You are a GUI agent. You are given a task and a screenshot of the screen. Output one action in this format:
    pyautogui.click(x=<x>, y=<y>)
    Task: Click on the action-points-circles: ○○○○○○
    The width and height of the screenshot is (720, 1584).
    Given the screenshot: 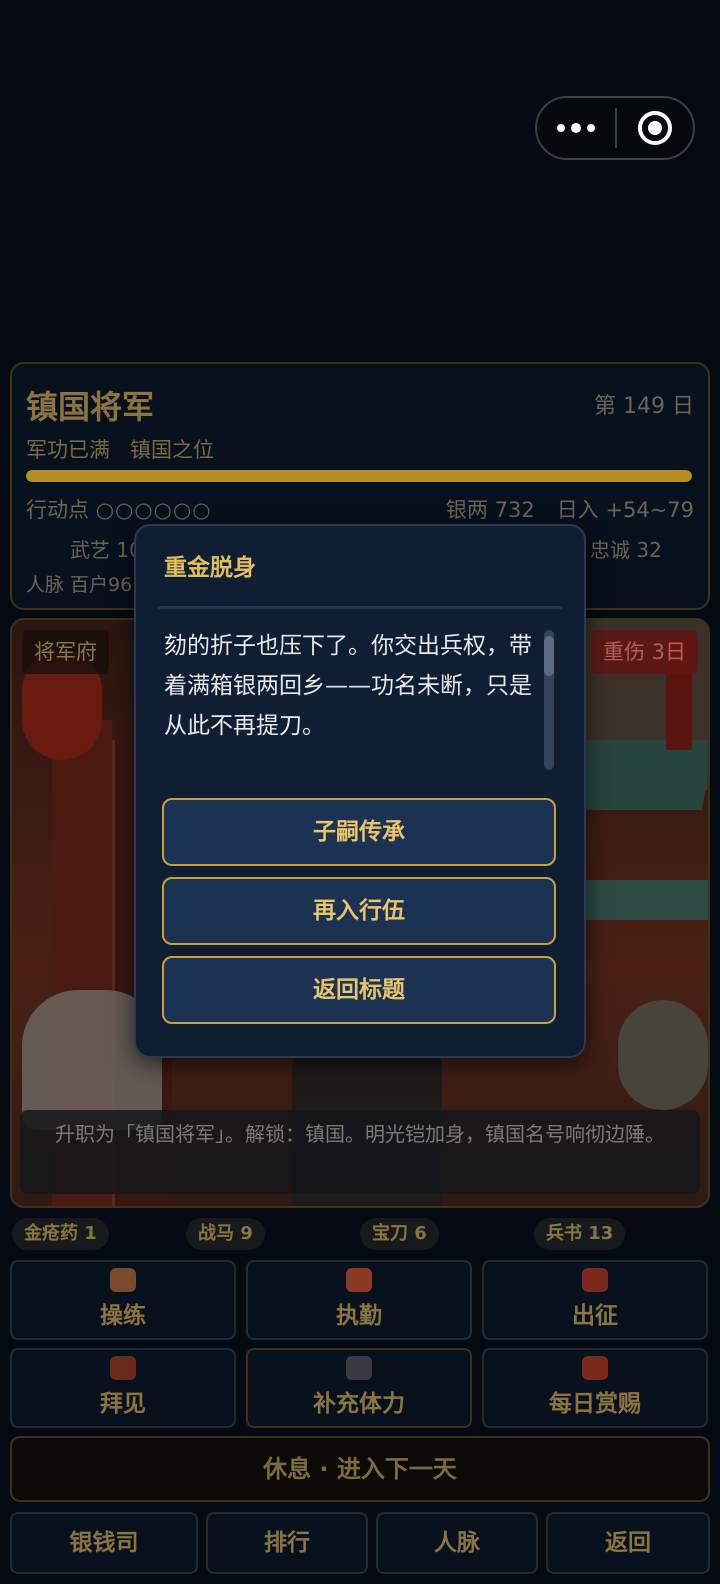 What is the action you would take?
    pyautogui.click(x=153, y=510)
    